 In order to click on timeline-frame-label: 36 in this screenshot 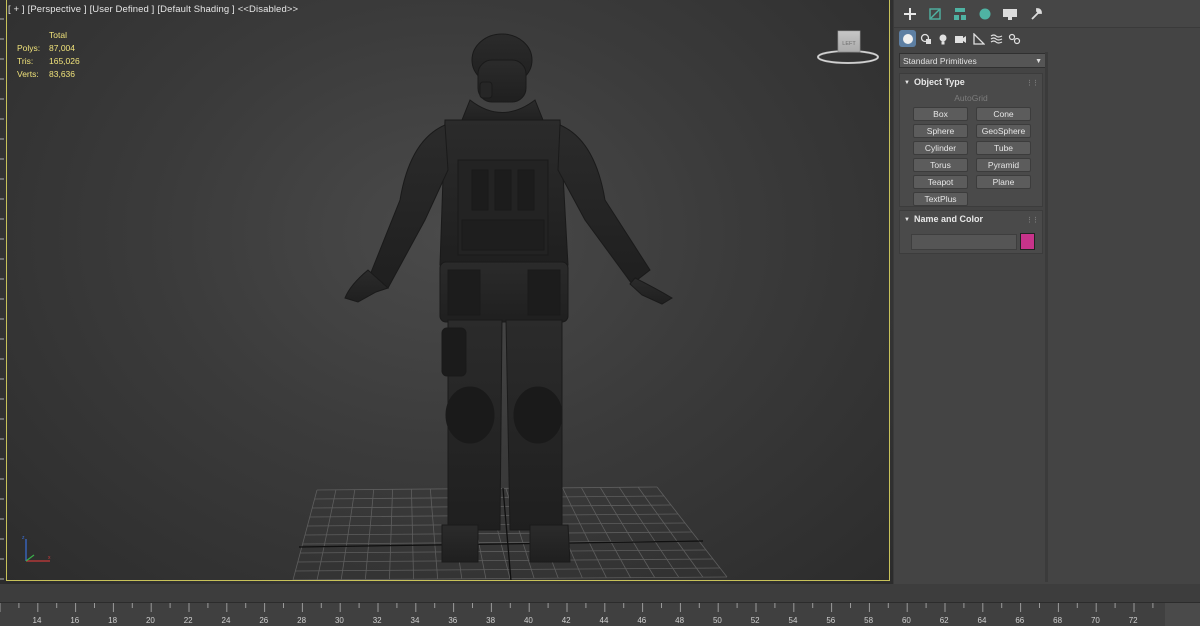, I will do `click(452, 620)`.